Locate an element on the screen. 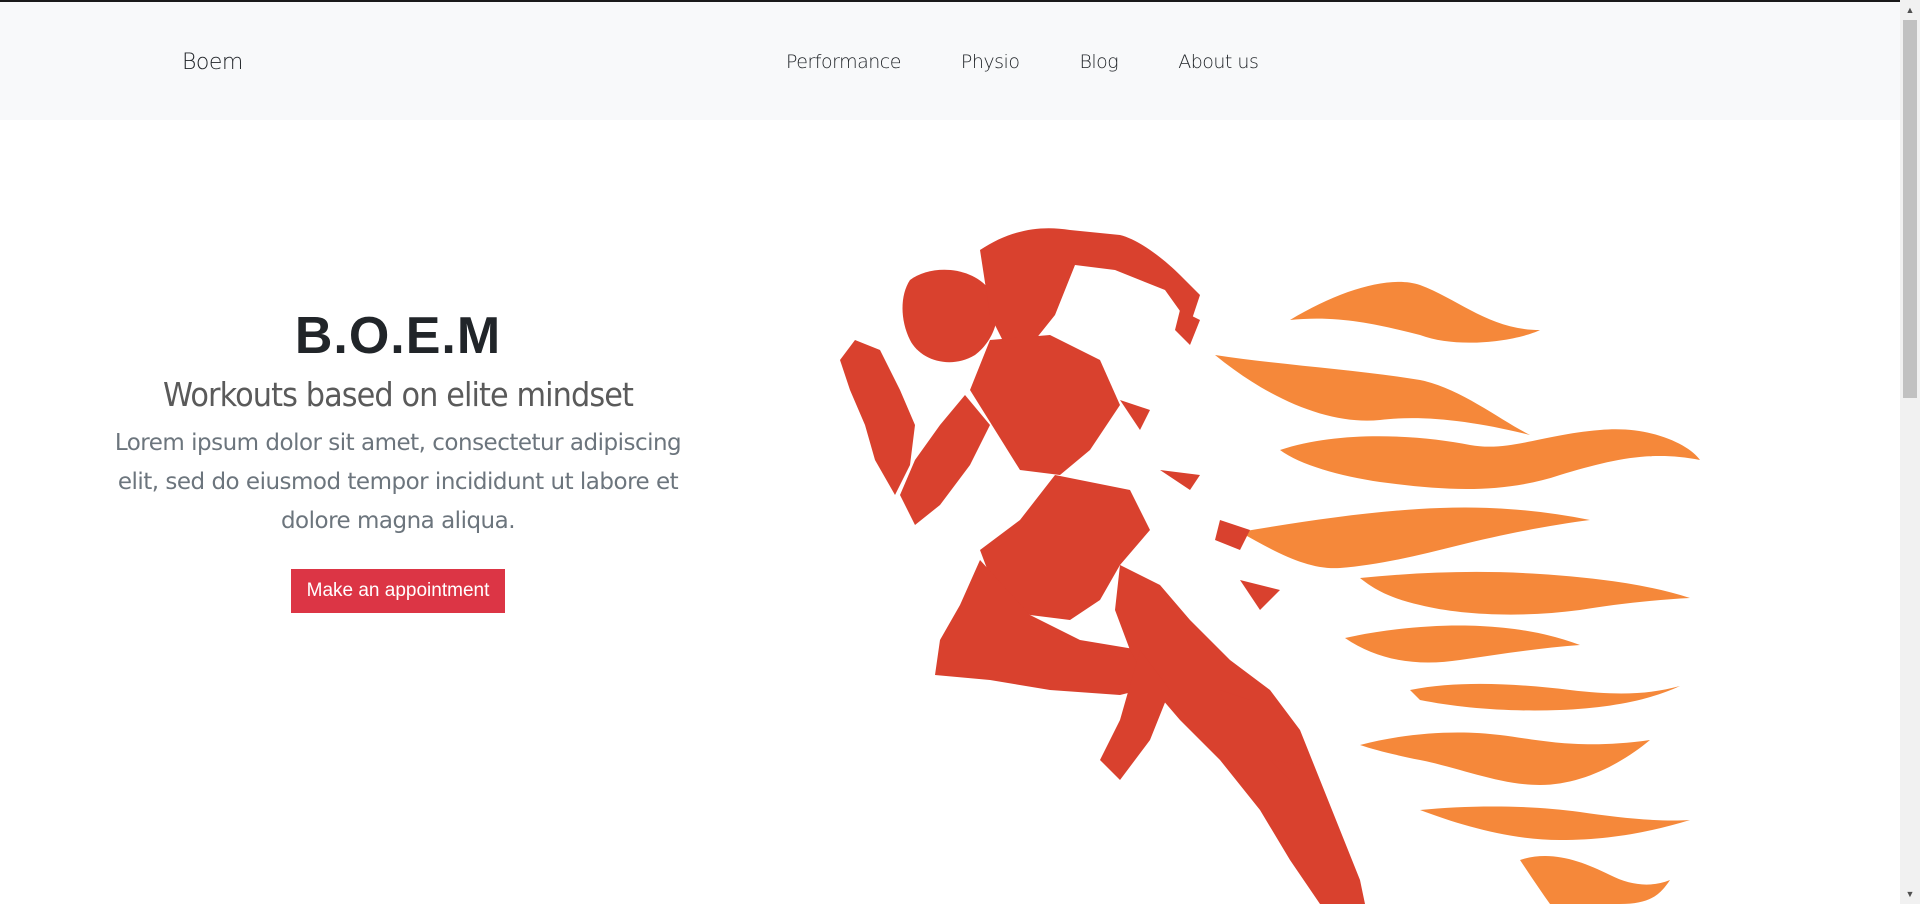  scroll-thumb is located at coordinates (1910, 209).